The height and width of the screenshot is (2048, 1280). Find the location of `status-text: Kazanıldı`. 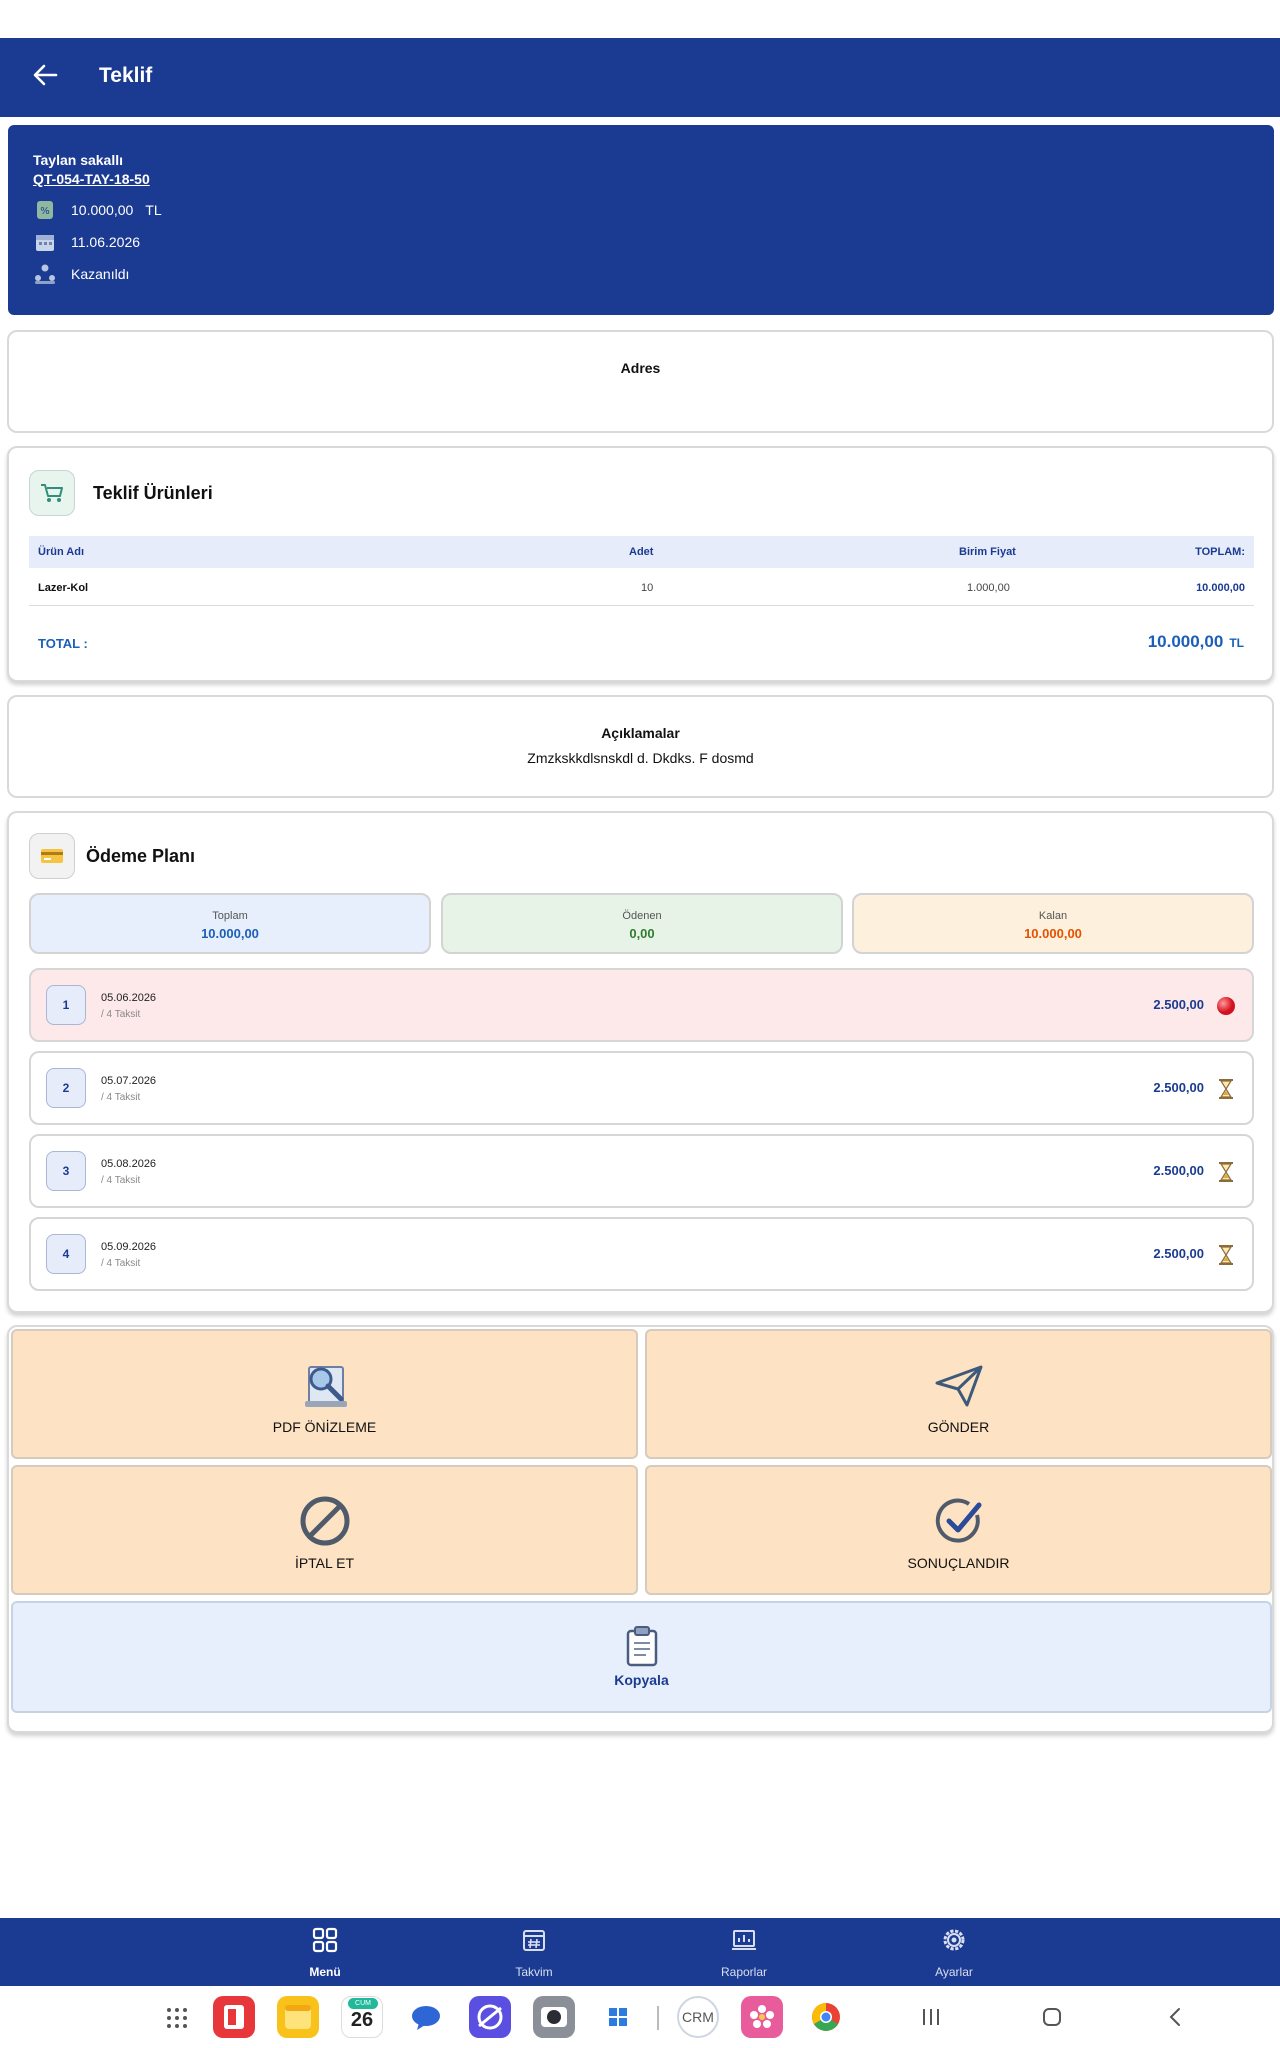

status-text: Kazanıldı is located at coordinates (100, 274).